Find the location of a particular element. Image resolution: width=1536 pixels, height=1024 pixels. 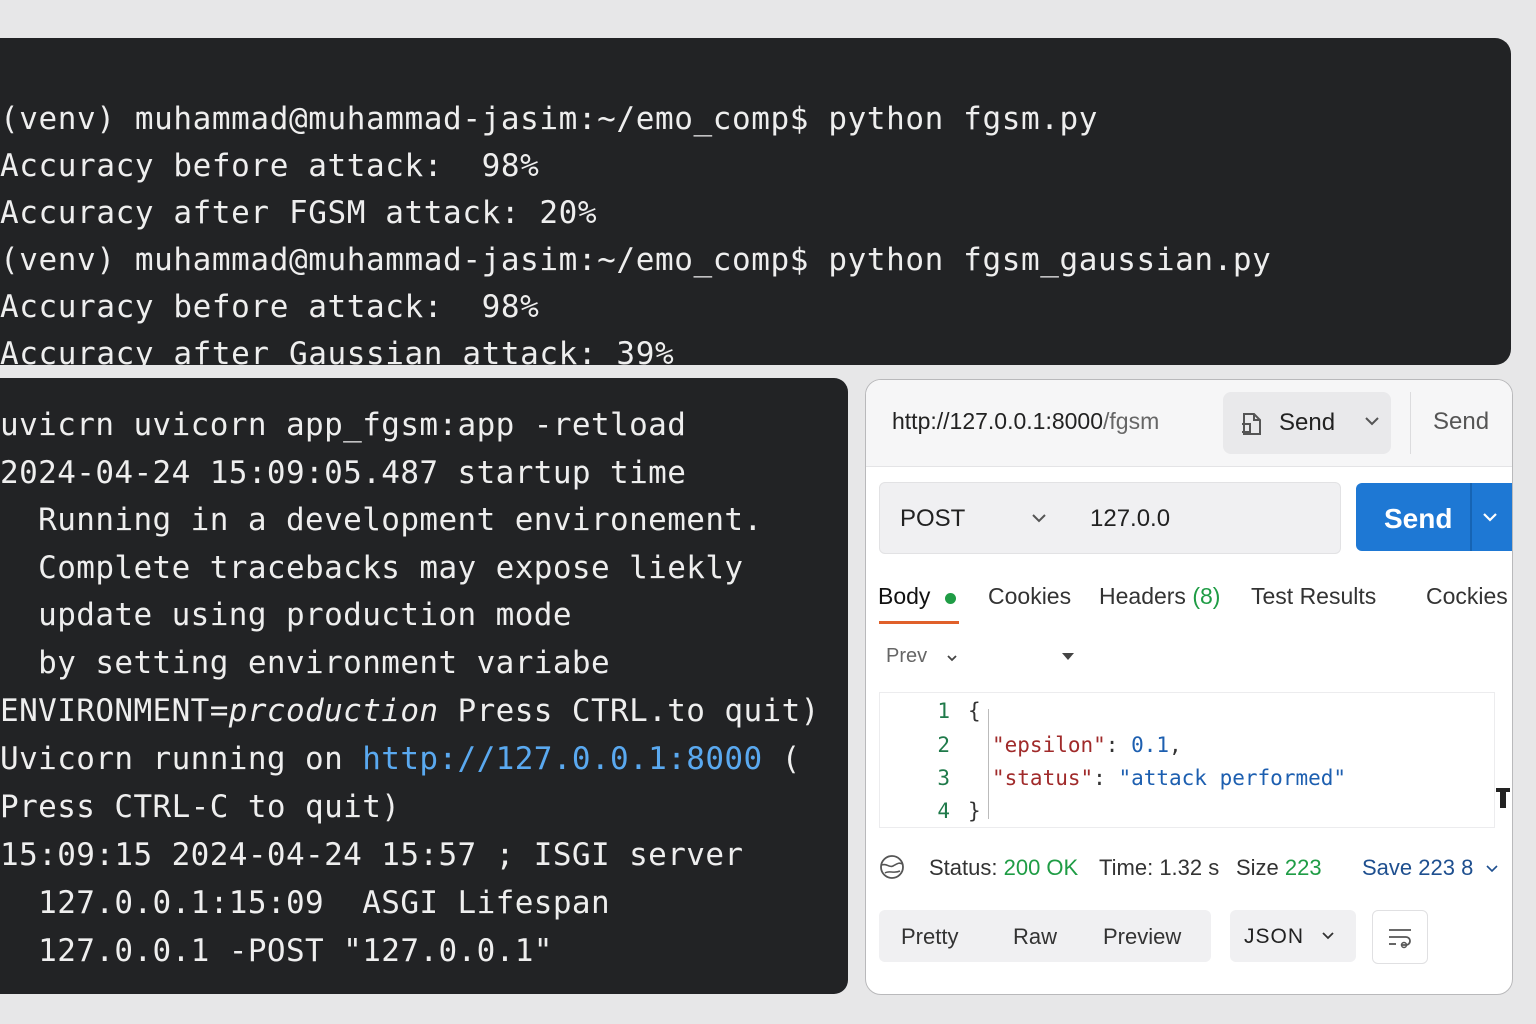

request-tab-url: http://127.0.0.1:8000/fgsm is located at coordinates (1025, 421).